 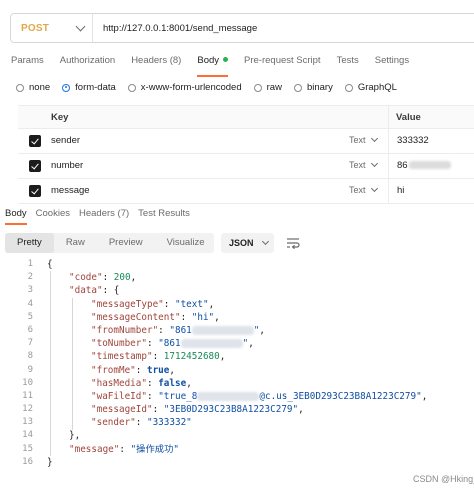 I want to click on radio-x-www-form-urlencoded: x-www-form-urlencoded, so click(x=184, y=87).